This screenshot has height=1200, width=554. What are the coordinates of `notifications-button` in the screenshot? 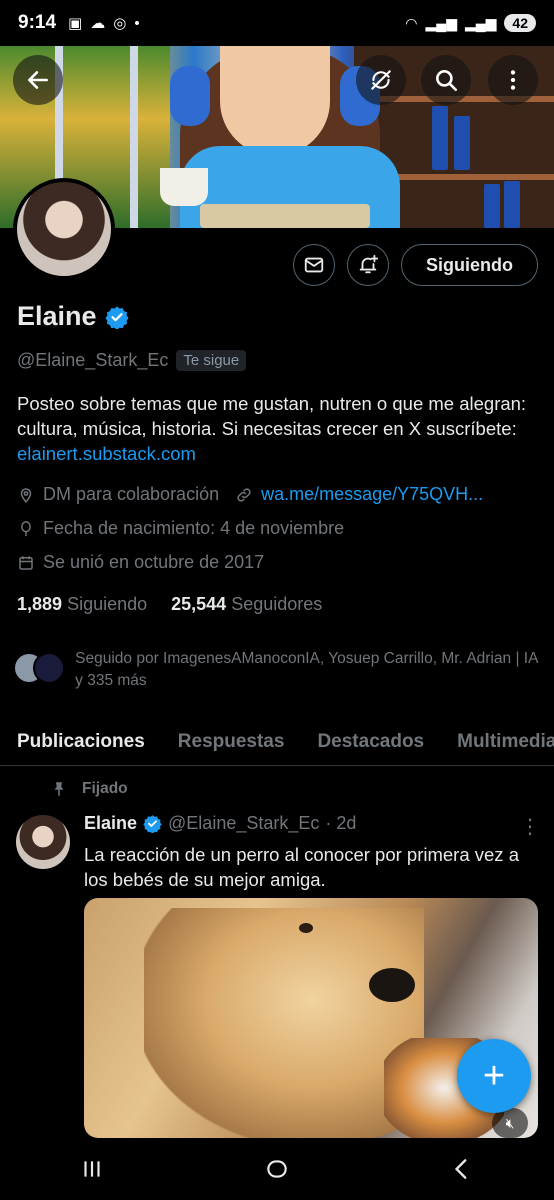 It's located at (368, 265).